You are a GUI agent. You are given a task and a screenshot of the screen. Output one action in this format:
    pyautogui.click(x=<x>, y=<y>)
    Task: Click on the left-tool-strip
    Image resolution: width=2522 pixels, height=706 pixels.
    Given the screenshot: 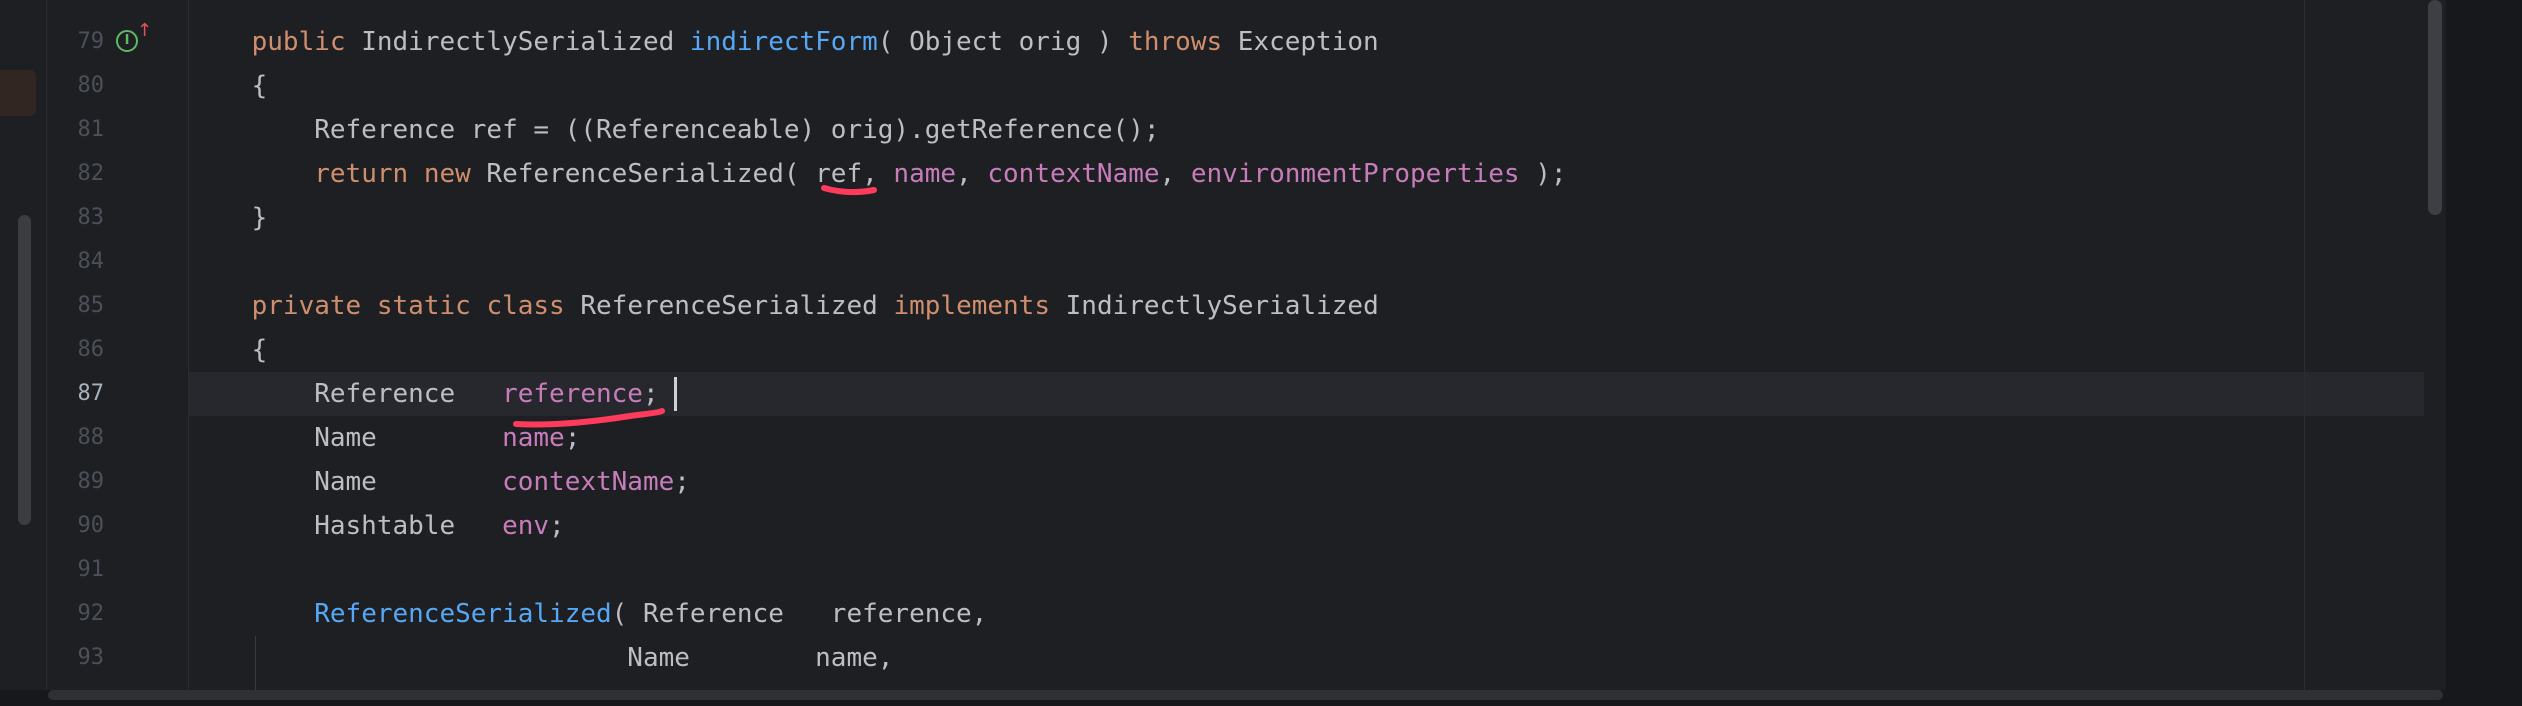 What is the action you would take?
    pyautogui.click(x=23, y=353)
    